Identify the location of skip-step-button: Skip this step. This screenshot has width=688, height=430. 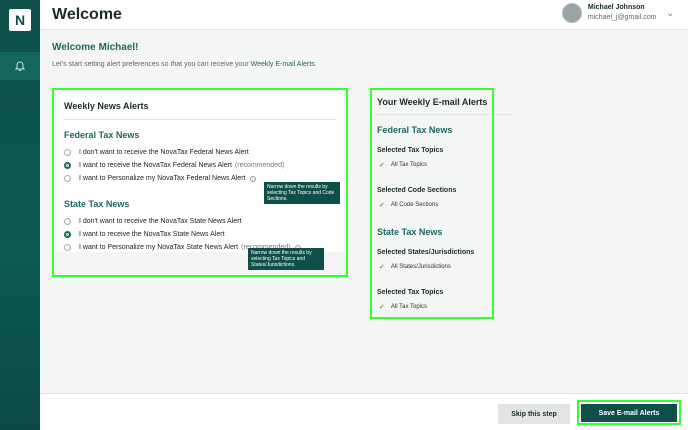
(534, 414).